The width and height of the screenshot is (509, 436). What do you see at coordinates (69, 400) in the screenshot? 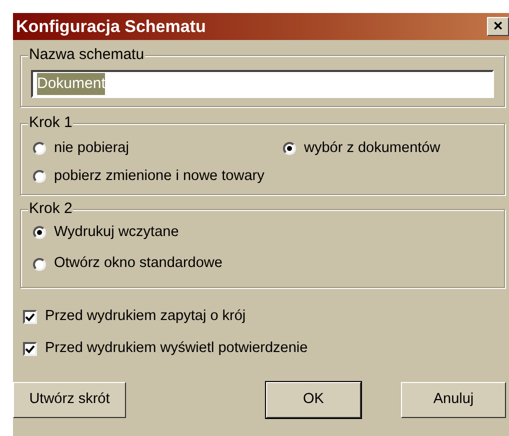
I see `dialog-button: Utwórz skrót` at bounding box center [69, 400].